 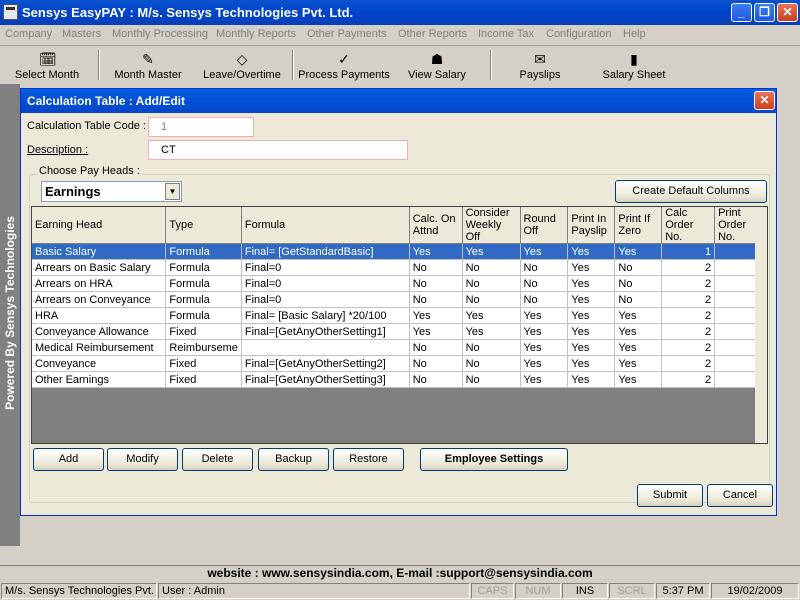 What do you see at coordinates (293, 459) in the screenshot?
I see `backup-button: Backup` at bounding box center [293, 459].